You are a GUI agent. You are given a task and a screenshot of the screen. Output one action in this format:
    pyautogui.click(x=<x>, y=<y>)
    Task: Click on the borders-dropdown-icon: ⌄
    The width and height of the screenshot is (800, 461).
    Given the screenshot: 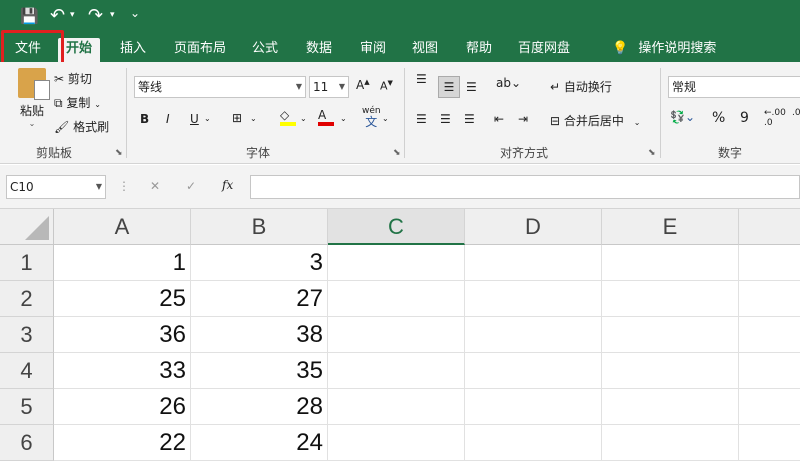 What is the action you would take?
    pyautogui.click(x=253, y=118)
    